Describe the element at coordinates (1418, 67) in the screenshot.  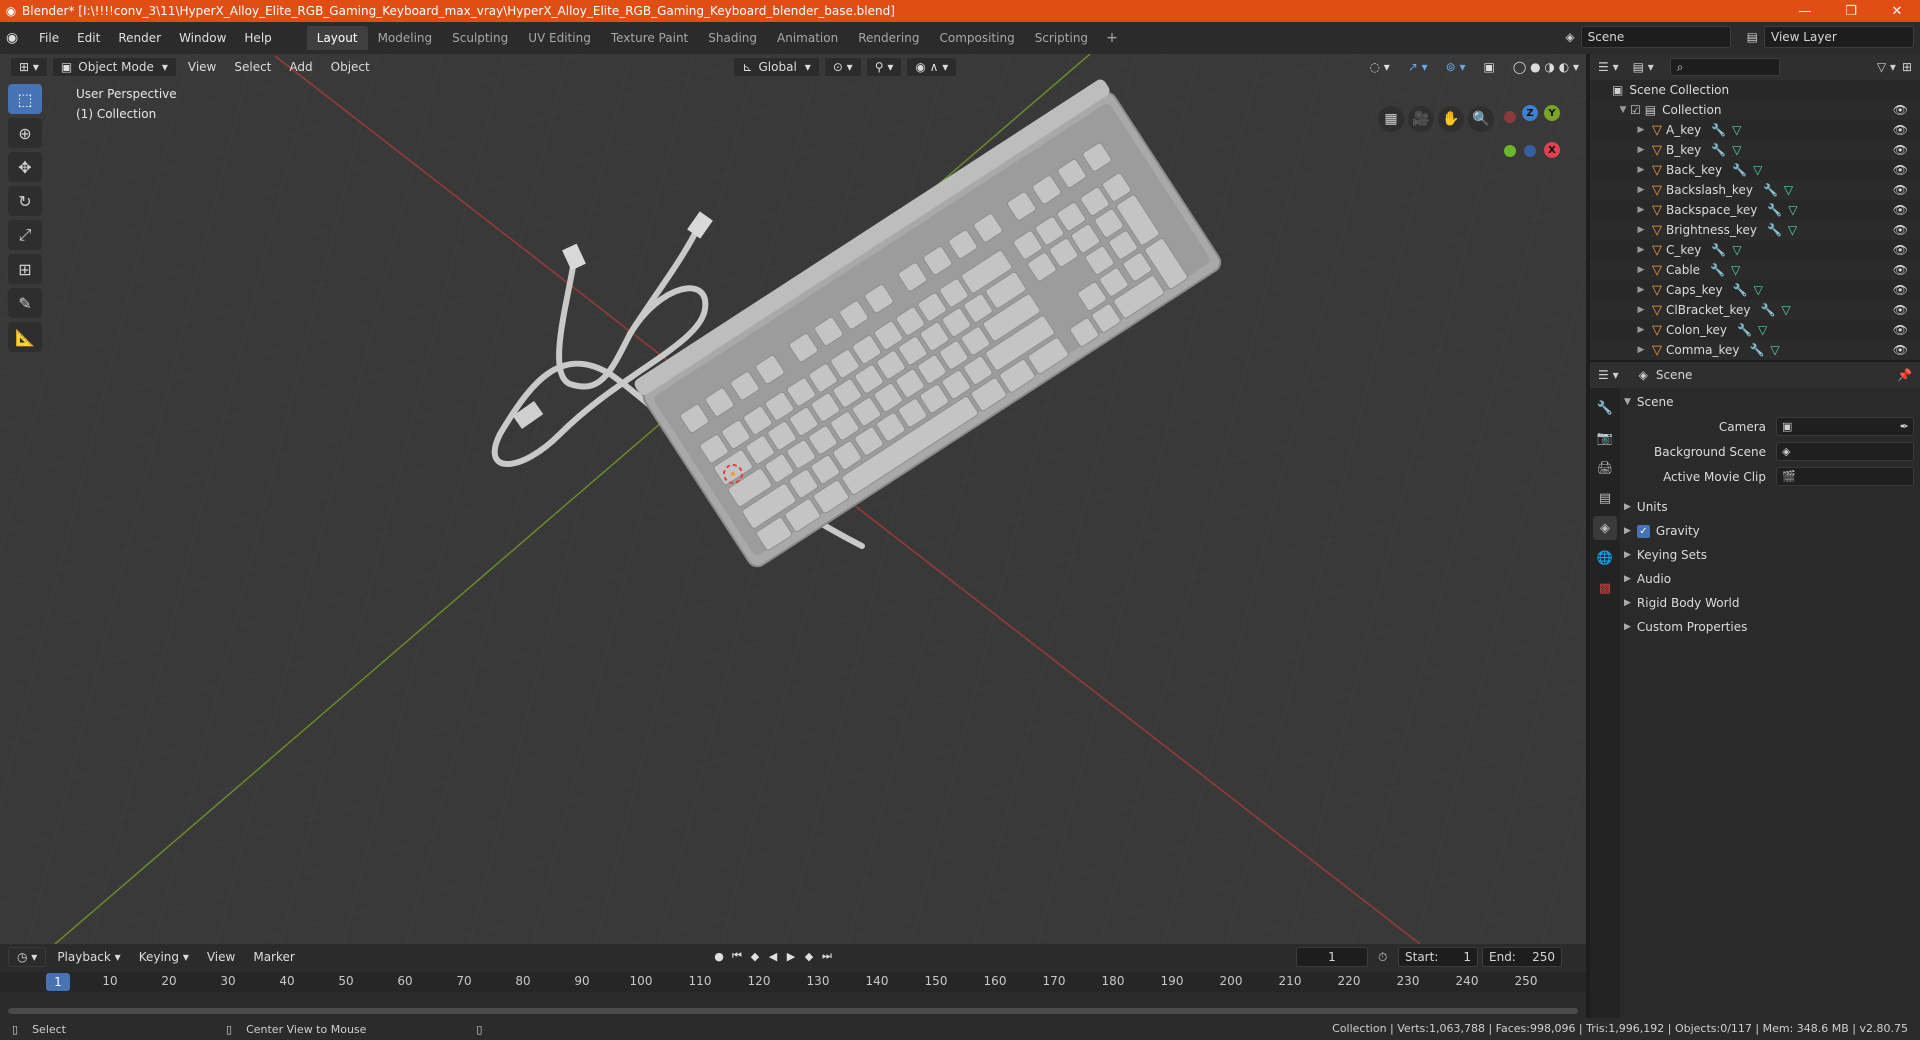
I see `gizmo-toggle-icon: ↗ ▾` at that location.